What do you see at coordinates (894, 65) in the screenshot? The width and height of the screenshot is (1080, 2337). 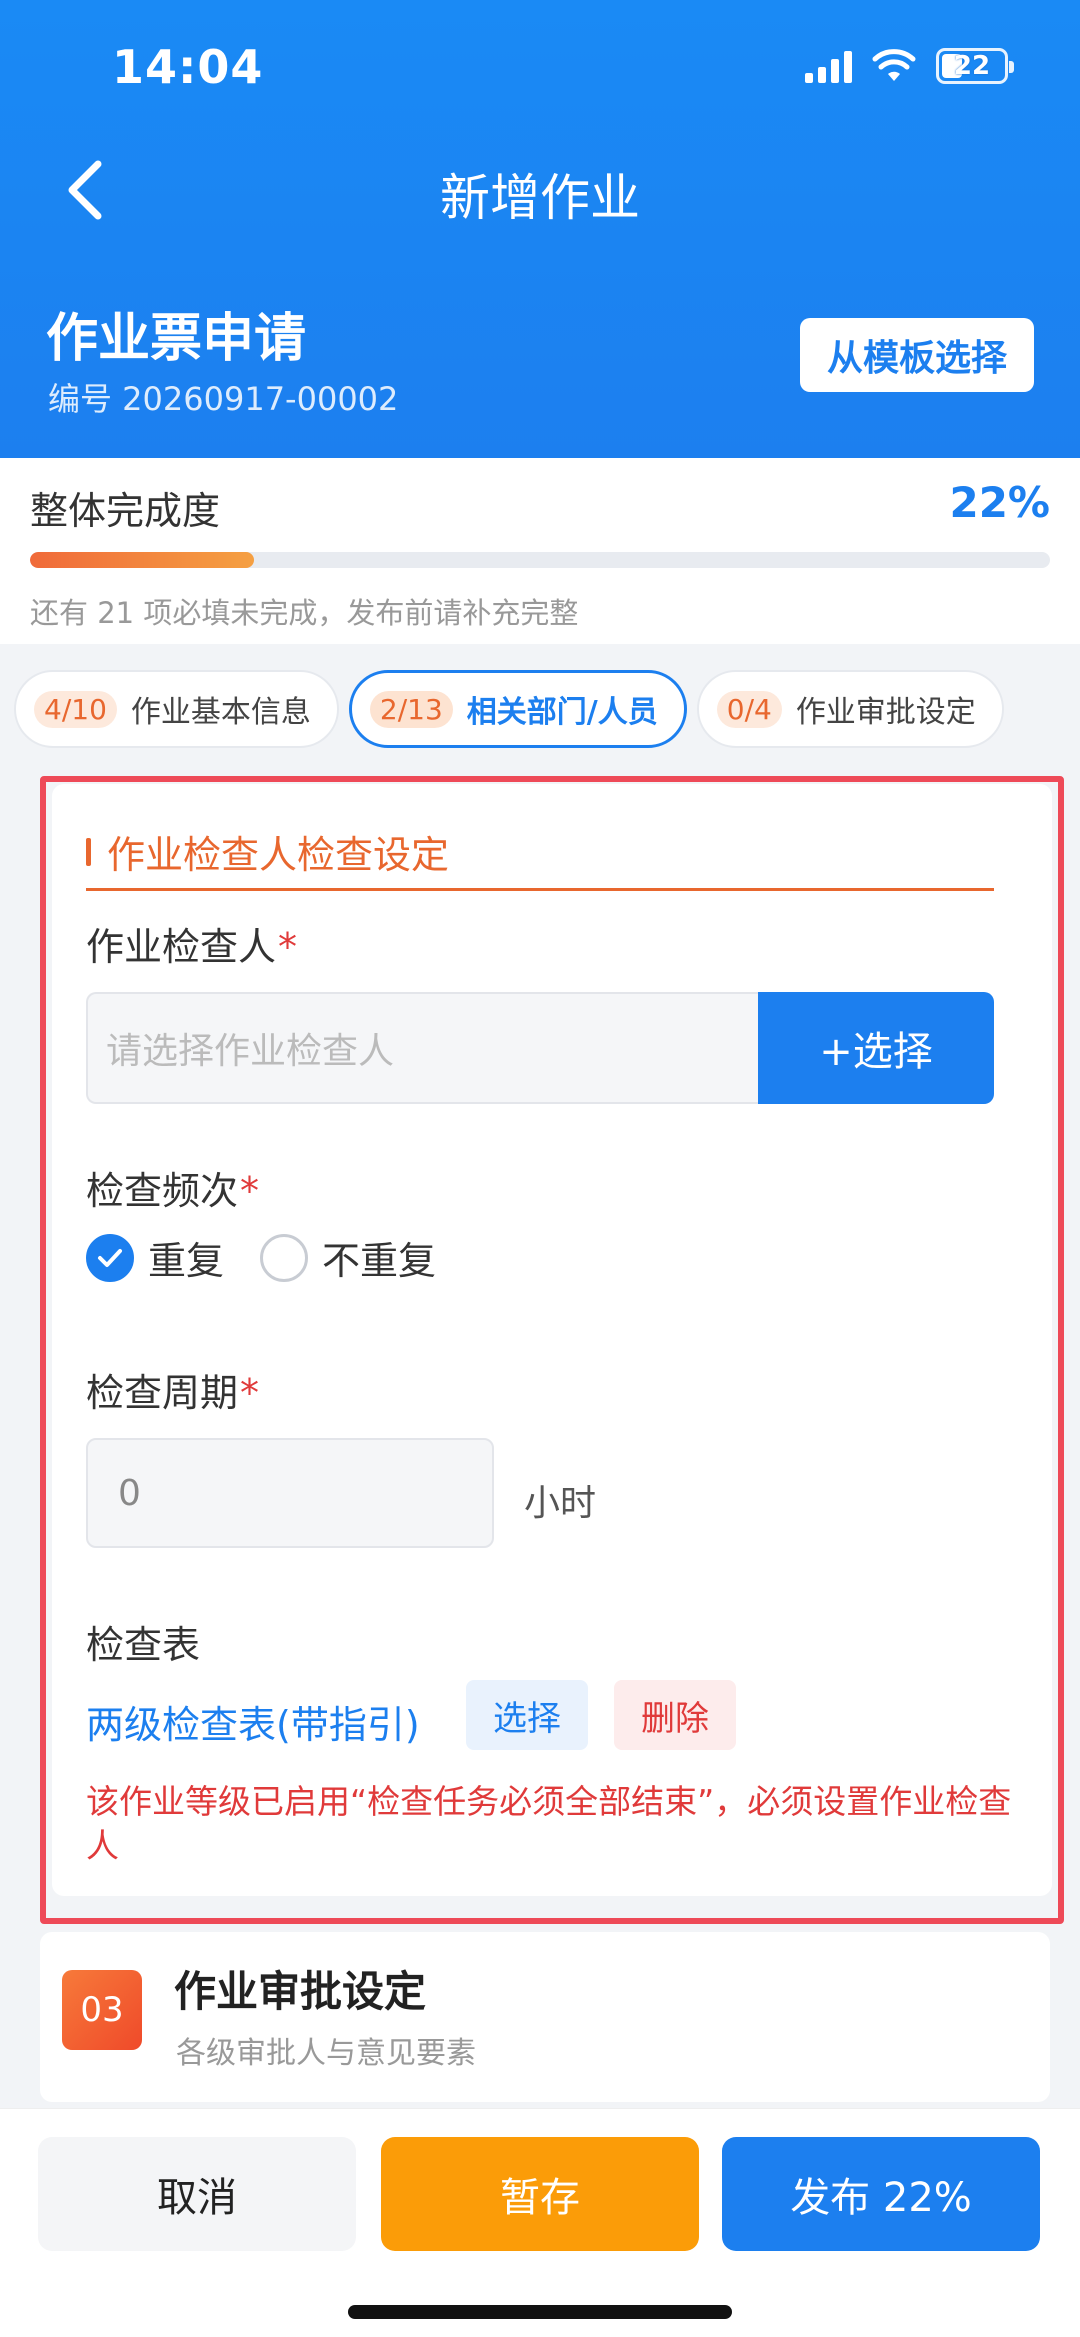 I see `wifi-icon` at bounding box center [894, 65].